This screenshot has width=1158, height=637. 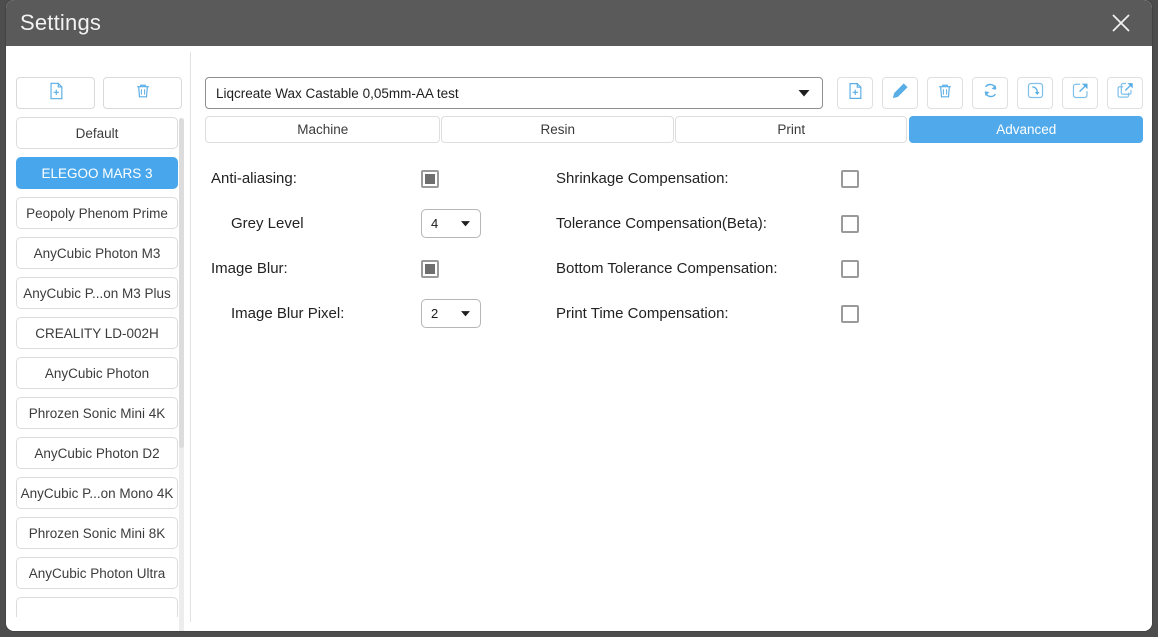 I want to click on close-icon, so click(x=1121, y=23).